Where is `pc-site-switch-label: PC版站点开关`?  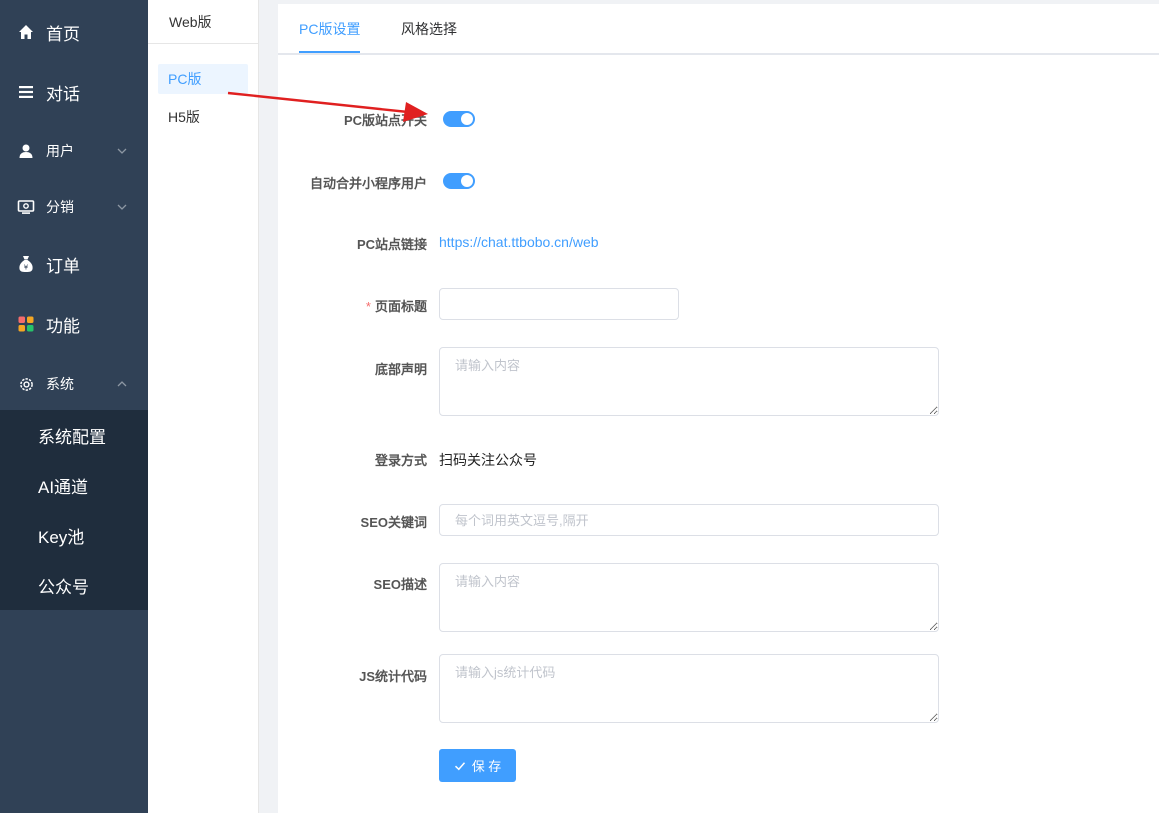 pc-site-switch-label: PC版站点开关 is located at coordinates (385, 120).